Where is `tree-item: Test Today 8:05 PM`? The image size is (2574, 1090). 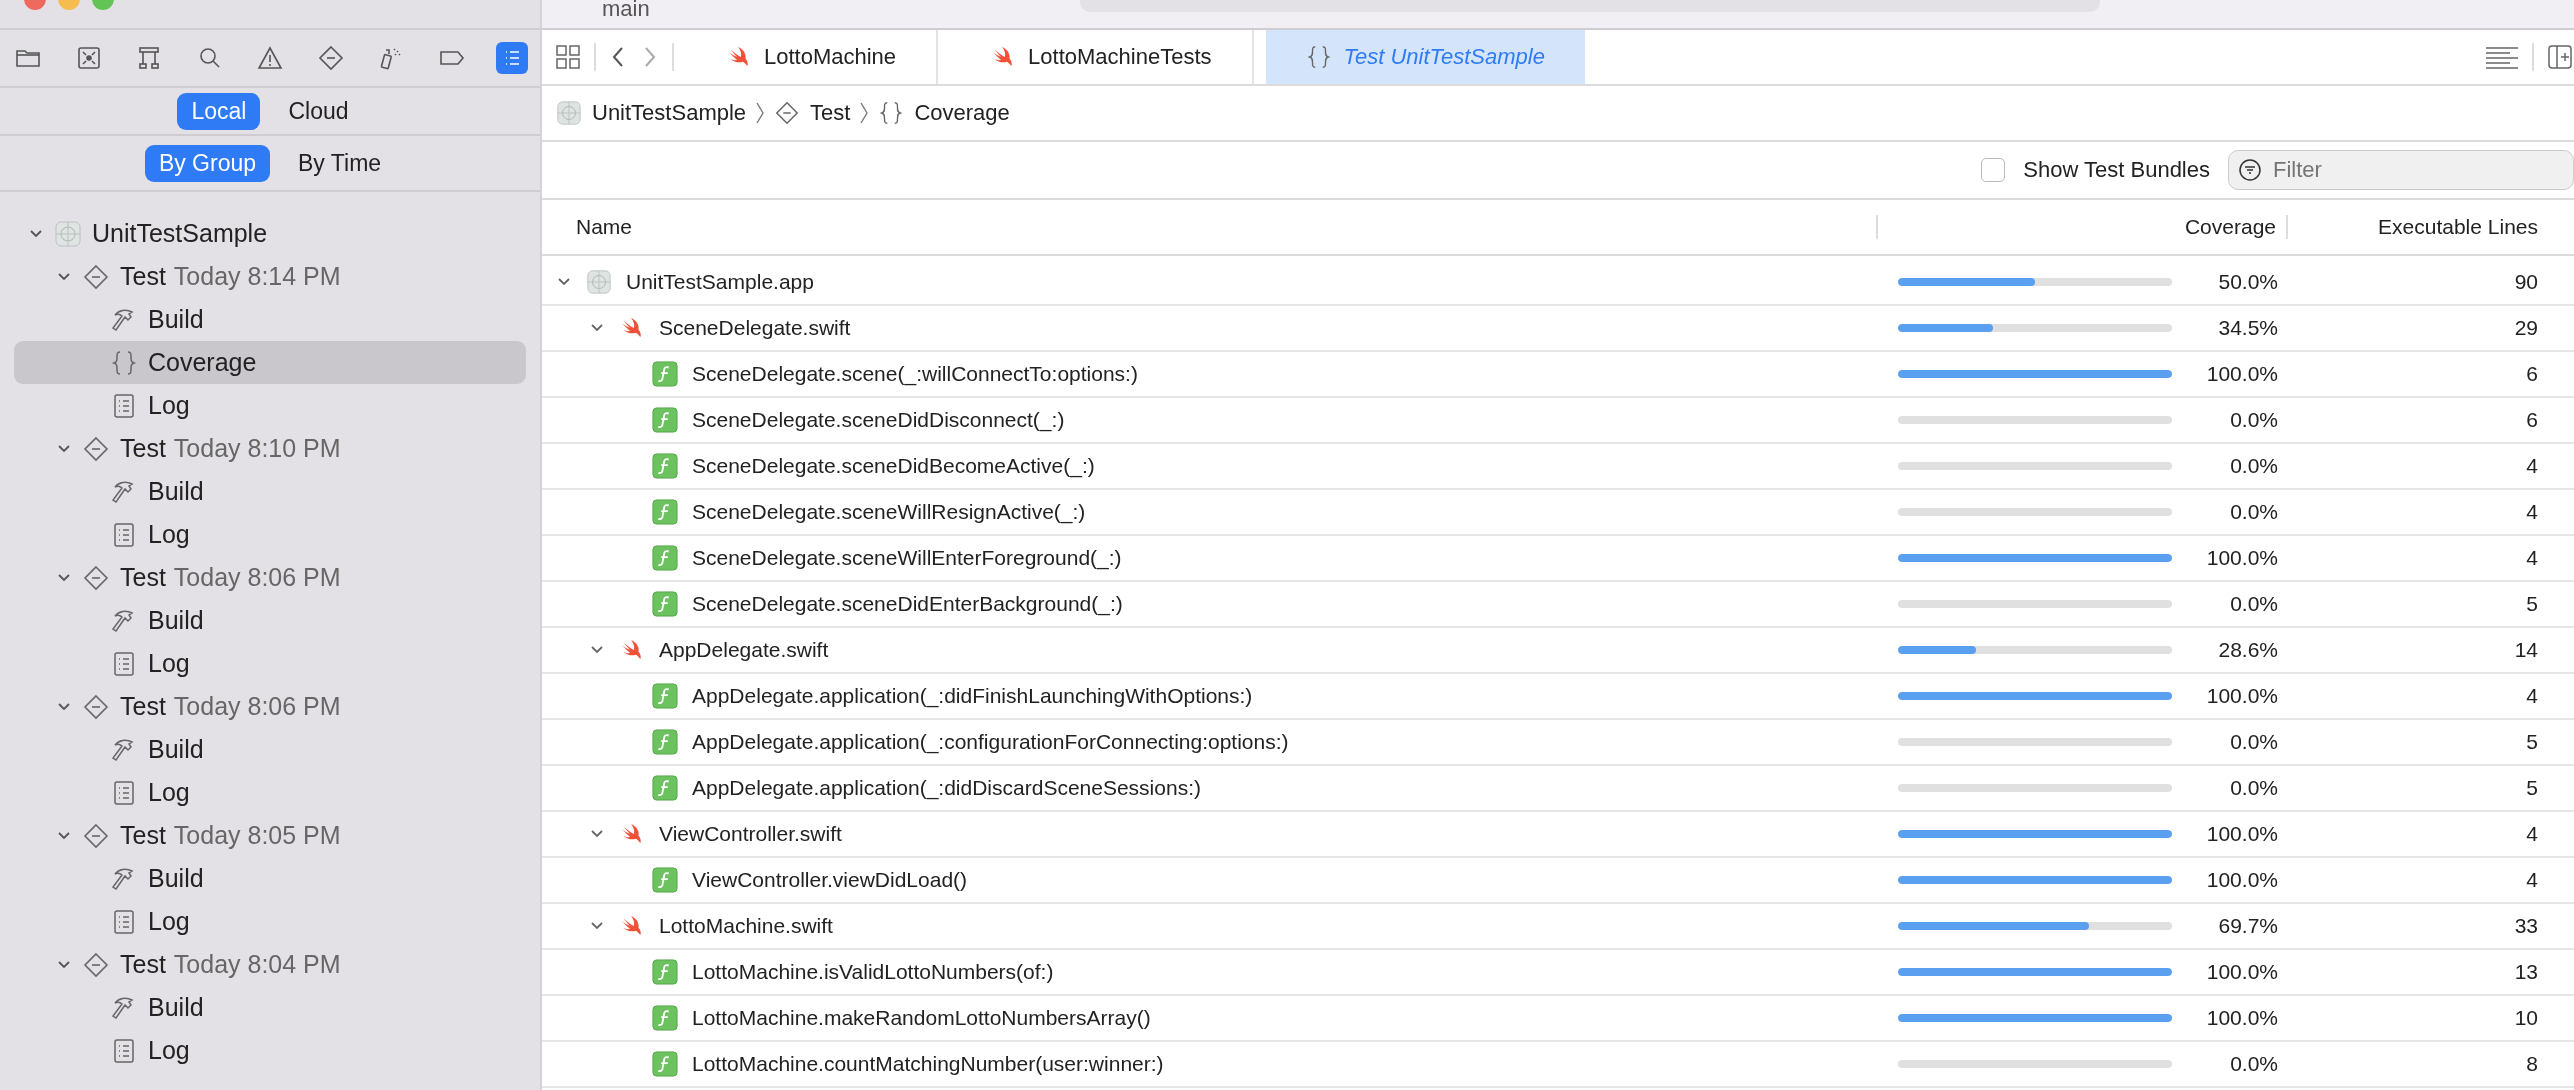
tree-item: Test Today 8:05 PM is located at coordinates (270, 835).